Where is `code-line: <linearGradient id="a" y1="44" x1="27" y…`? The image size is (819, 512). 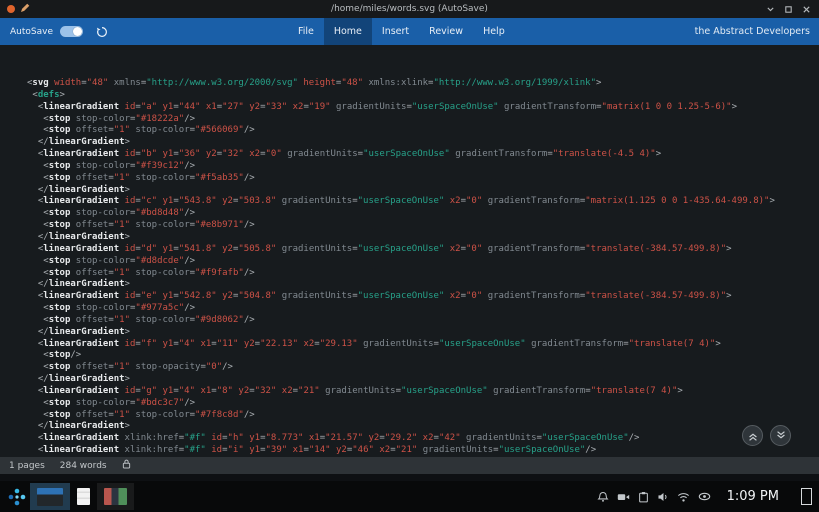
code-line: <linearGradient id="a" y1="44" x1="27" y… is located at coordinates (387, 106).